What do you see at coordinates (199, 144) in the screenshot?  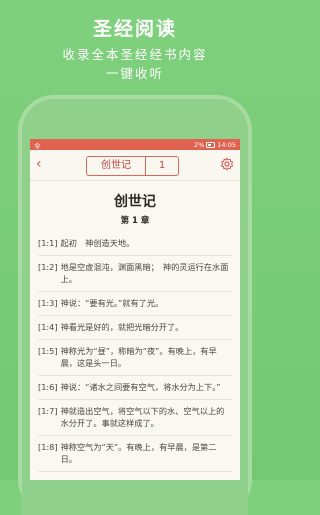 I see `battery-percent: 2%` at bounding box center [199, 144].